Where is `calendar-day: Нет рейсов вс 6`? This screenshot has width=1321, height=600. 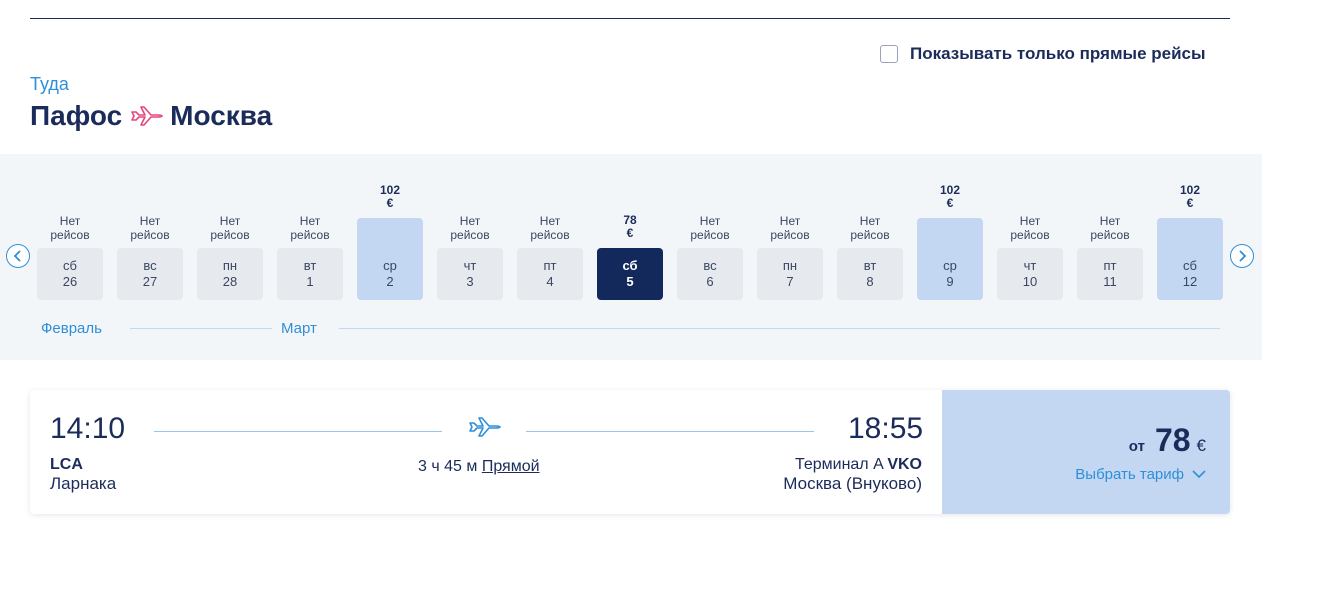 calendar-day: Нет рейсов вс 6 is located at coordinates (710, 229).